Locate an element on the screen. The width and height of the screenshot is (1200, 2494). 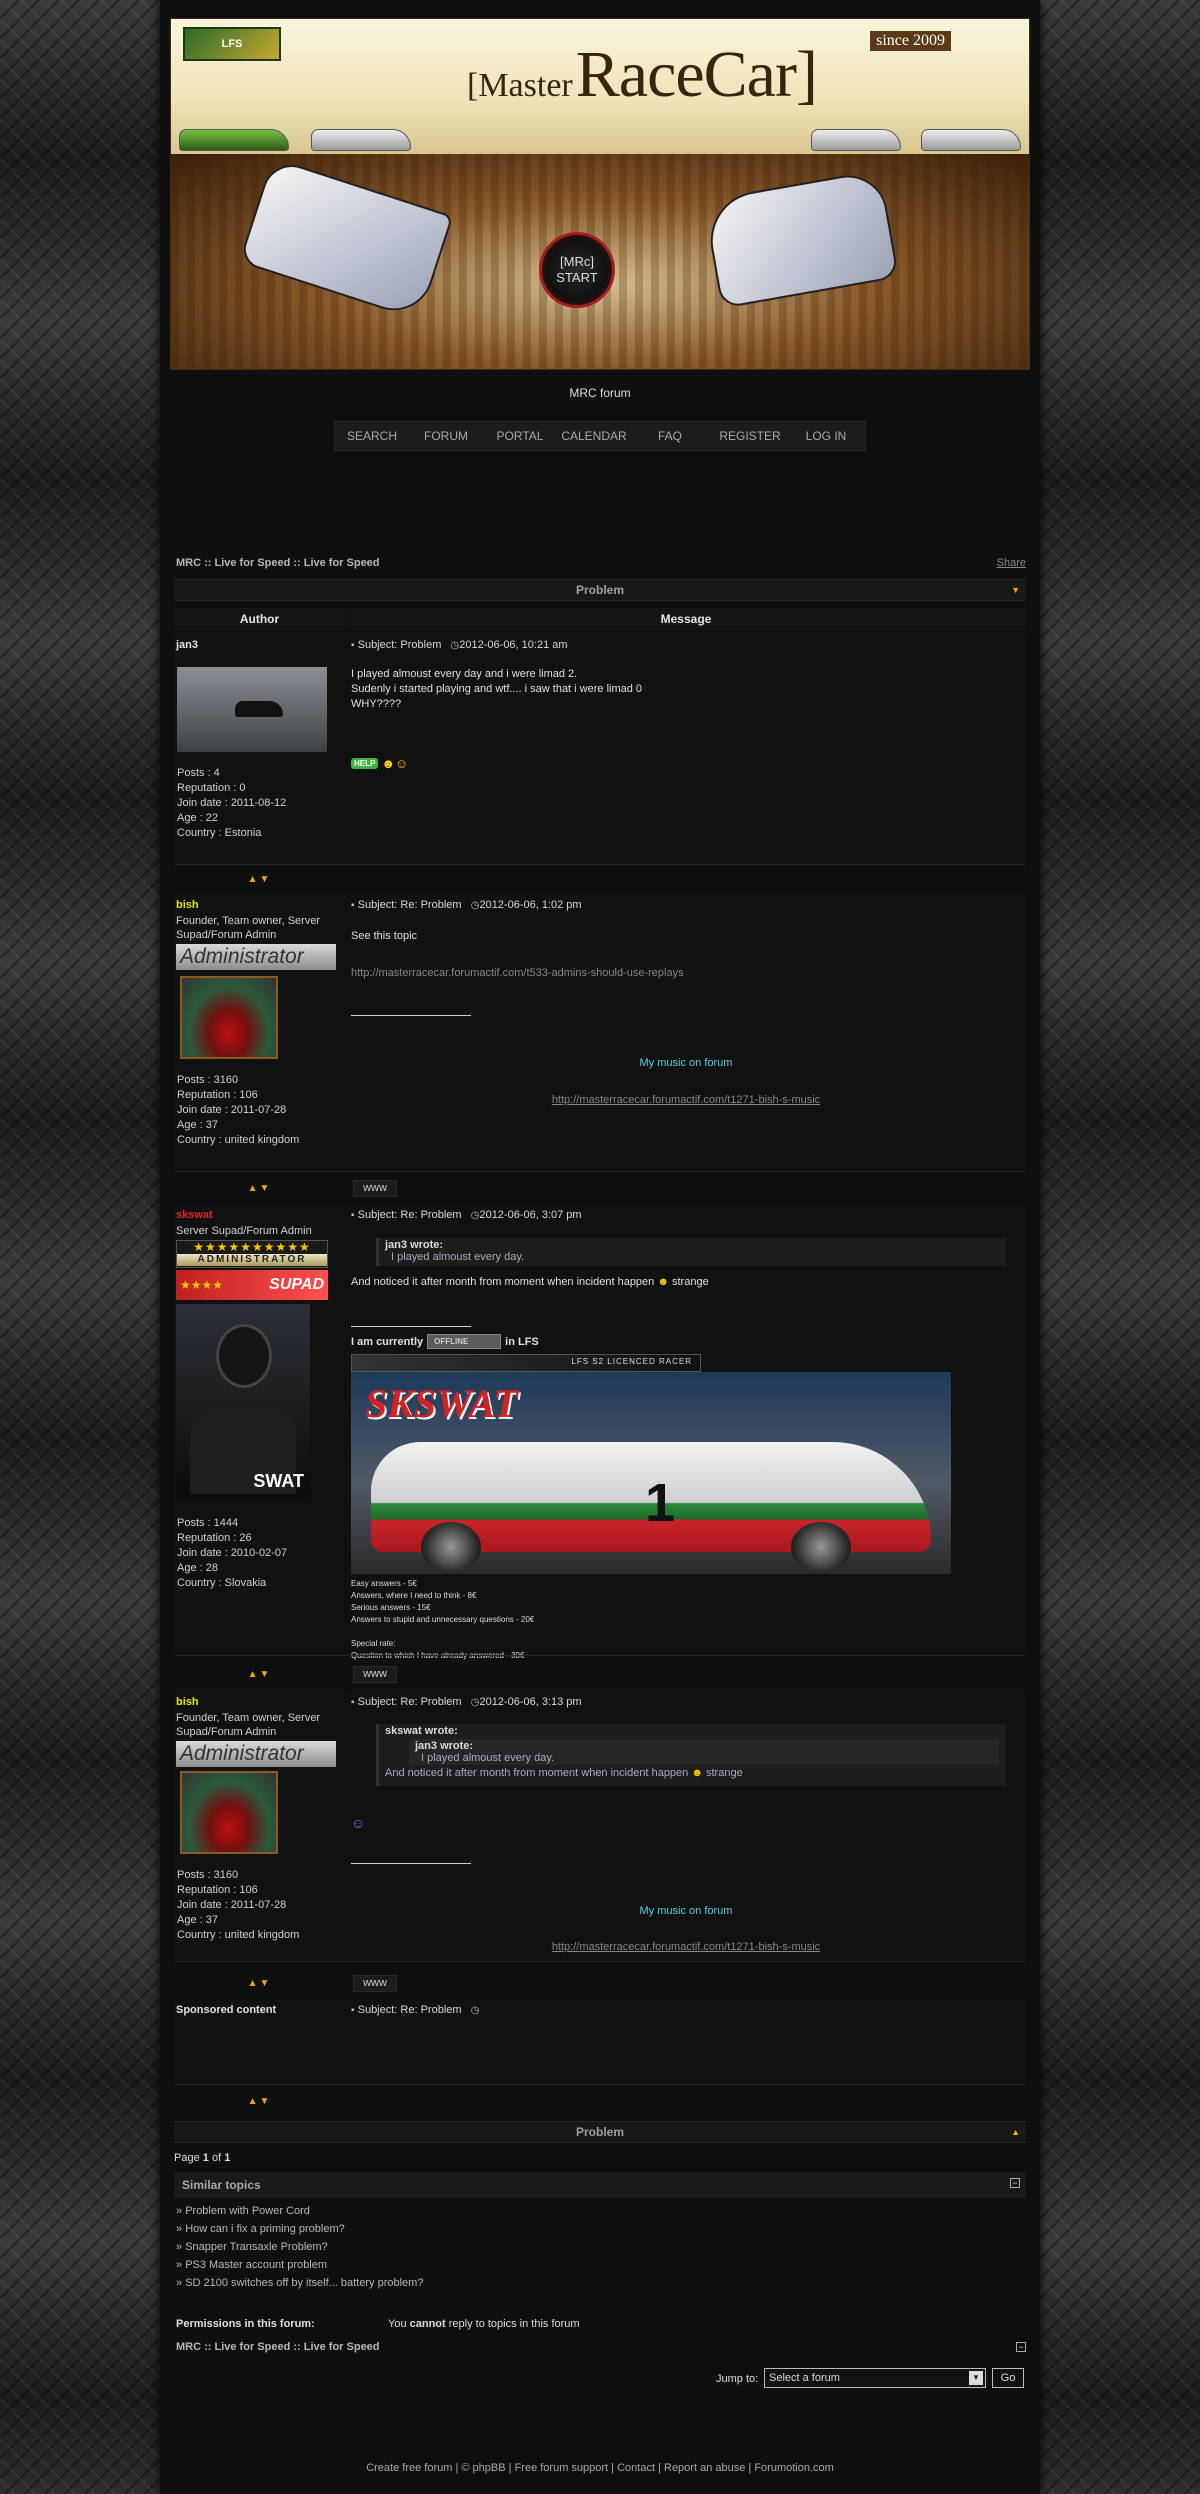
car-icon is located at coordinates (971, 140).